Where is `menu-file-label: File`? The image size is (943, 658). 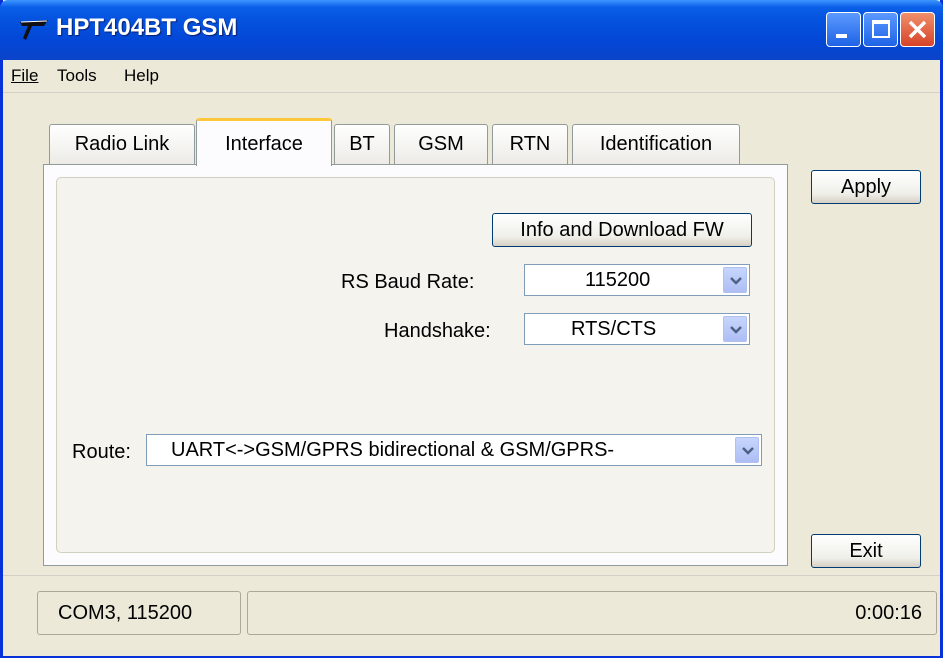
menu-file-label: File is located at coordinates (25, 75).